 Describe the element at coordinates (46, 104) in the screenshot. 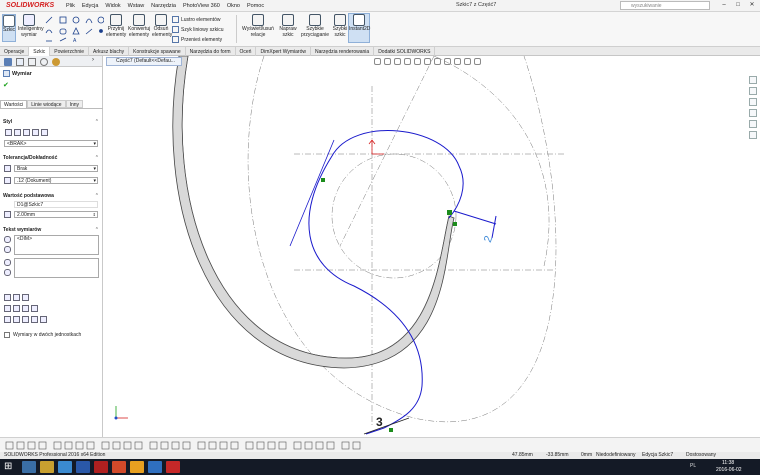

I see `subtab-leaders: Linie wiodące` at that location.